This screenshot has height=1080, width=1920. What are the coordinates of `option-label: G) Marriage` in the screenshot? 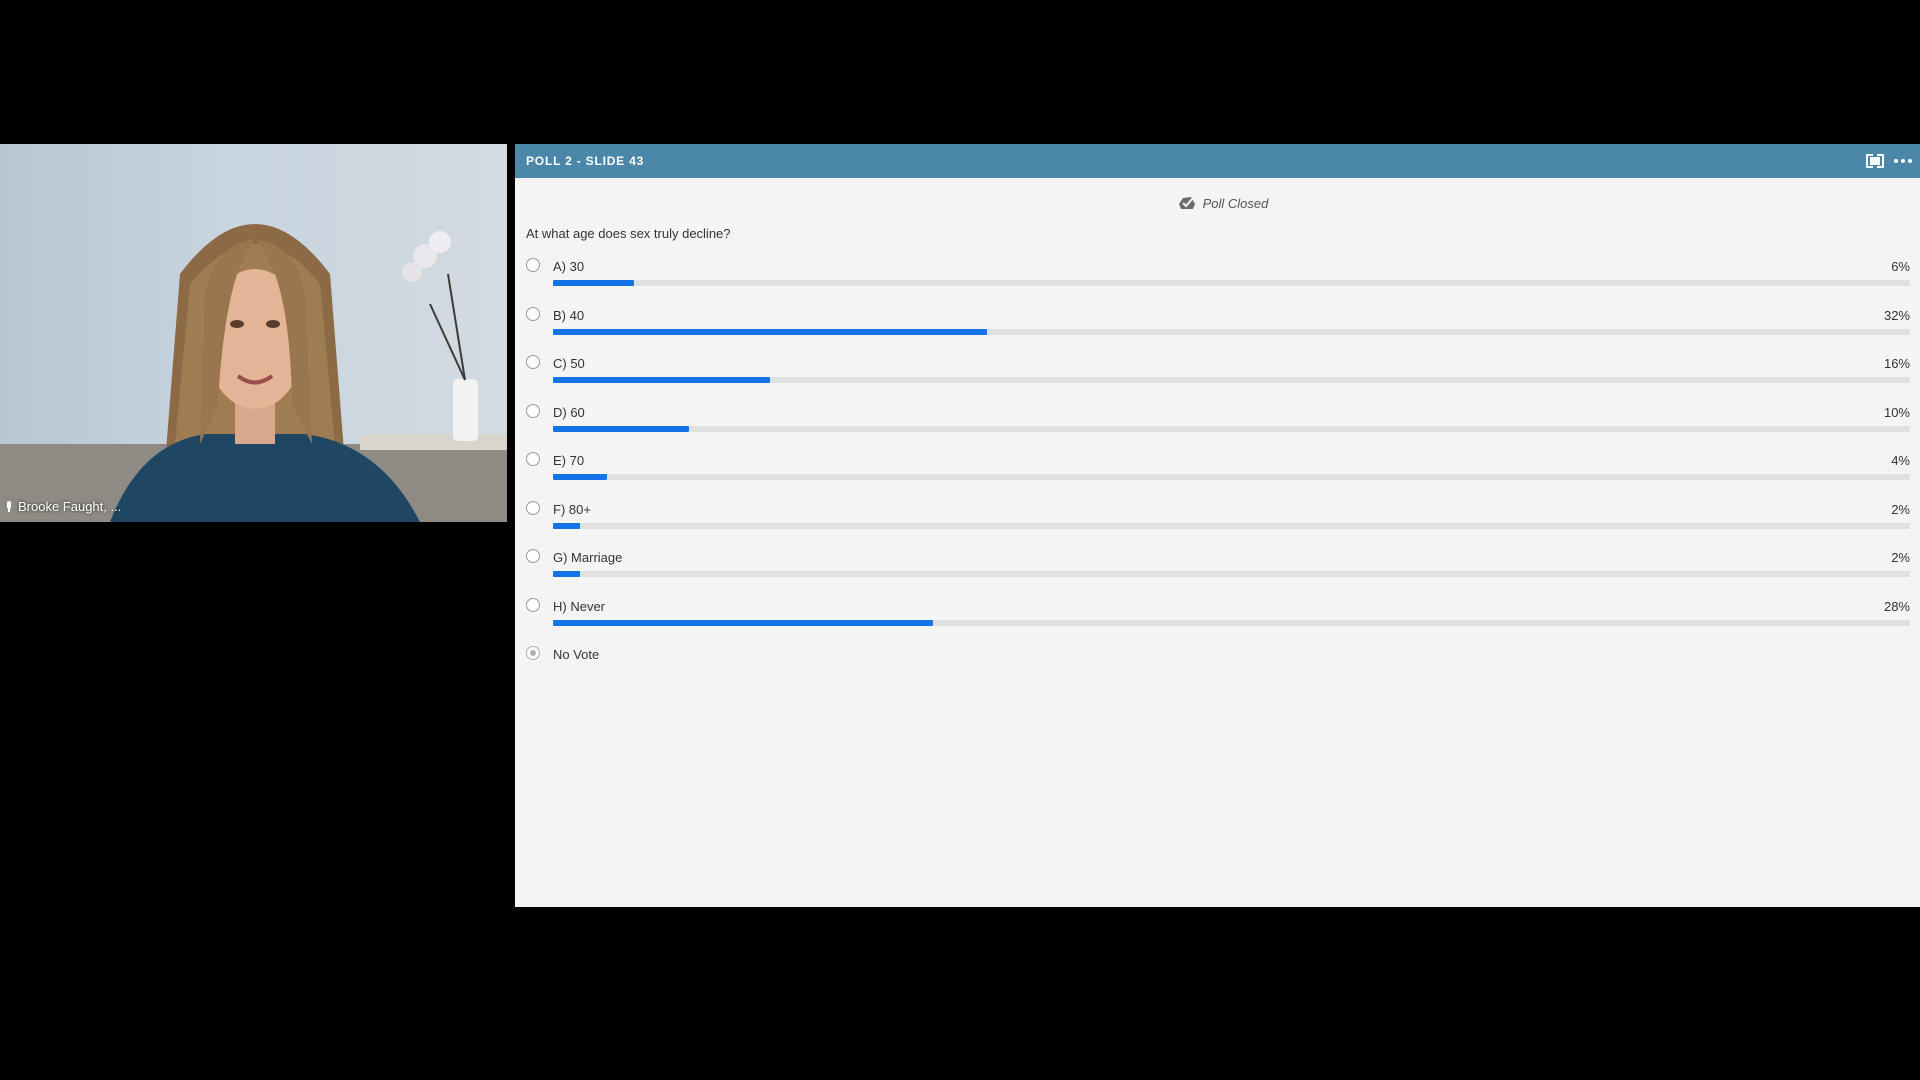 It's located at (588, 557).